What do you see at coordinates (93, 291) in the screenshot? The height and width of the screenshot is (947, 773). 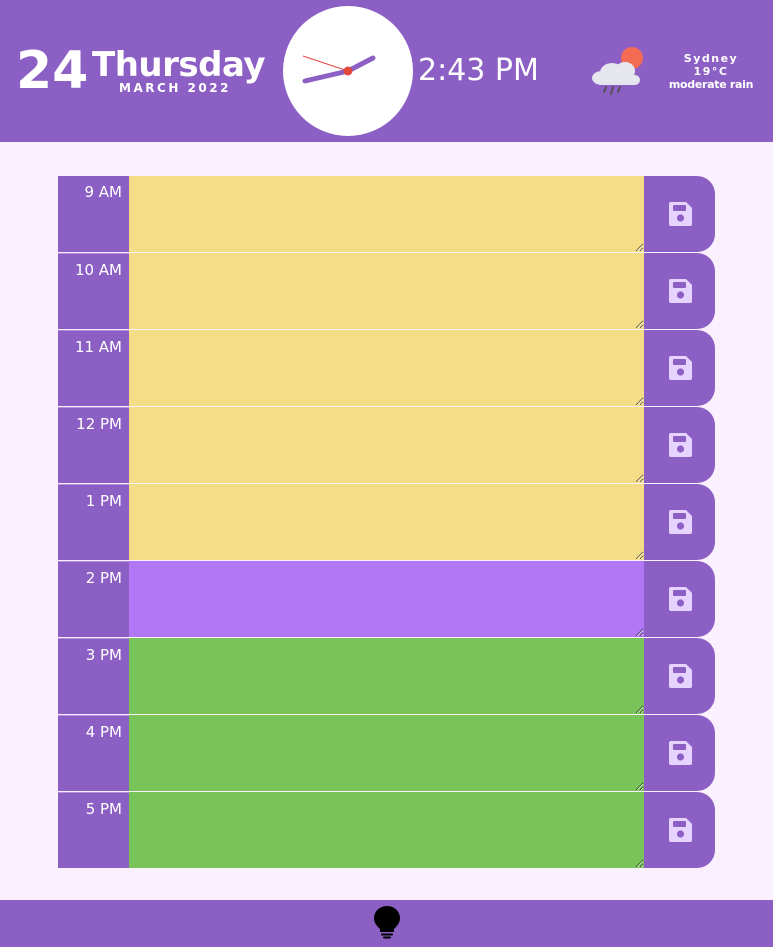 I see `hour-label: 10 AM` at bounding box center [93, 291].